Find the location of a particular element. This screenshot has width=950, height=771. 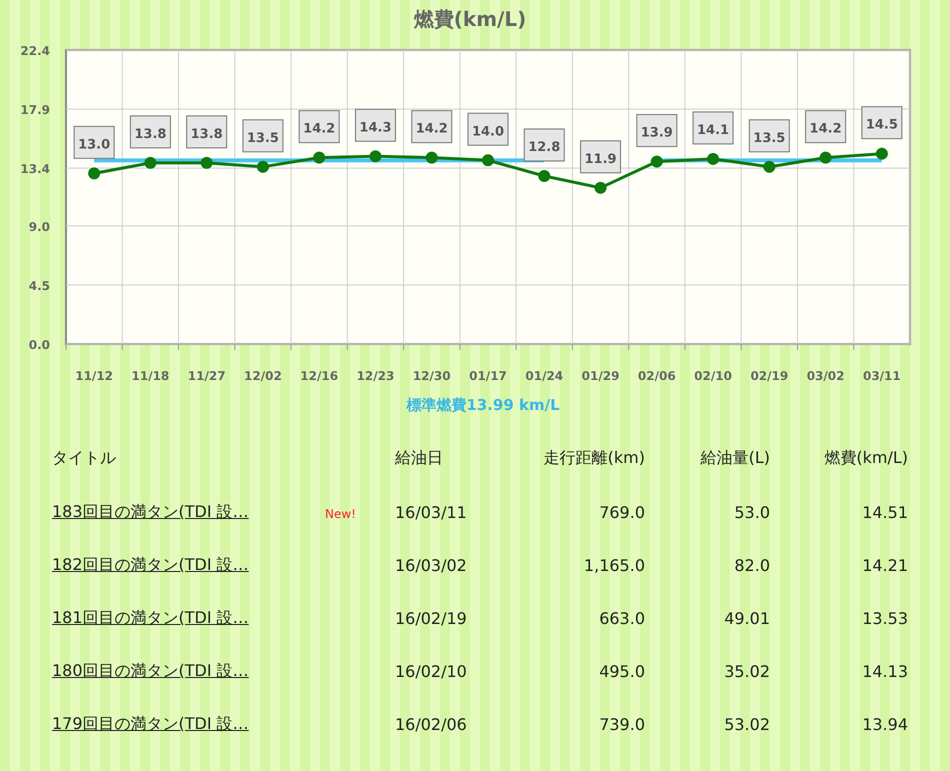

table-cell-text: 49.01 is located at coordinates (746, 618).